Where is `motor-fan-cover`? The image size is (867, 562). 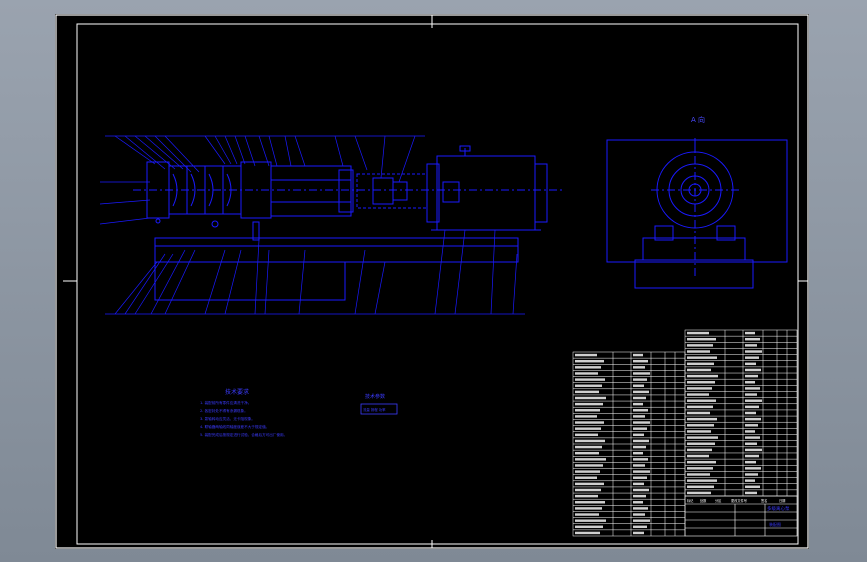
motor-fan-cover is located at coordinates (541, 193).